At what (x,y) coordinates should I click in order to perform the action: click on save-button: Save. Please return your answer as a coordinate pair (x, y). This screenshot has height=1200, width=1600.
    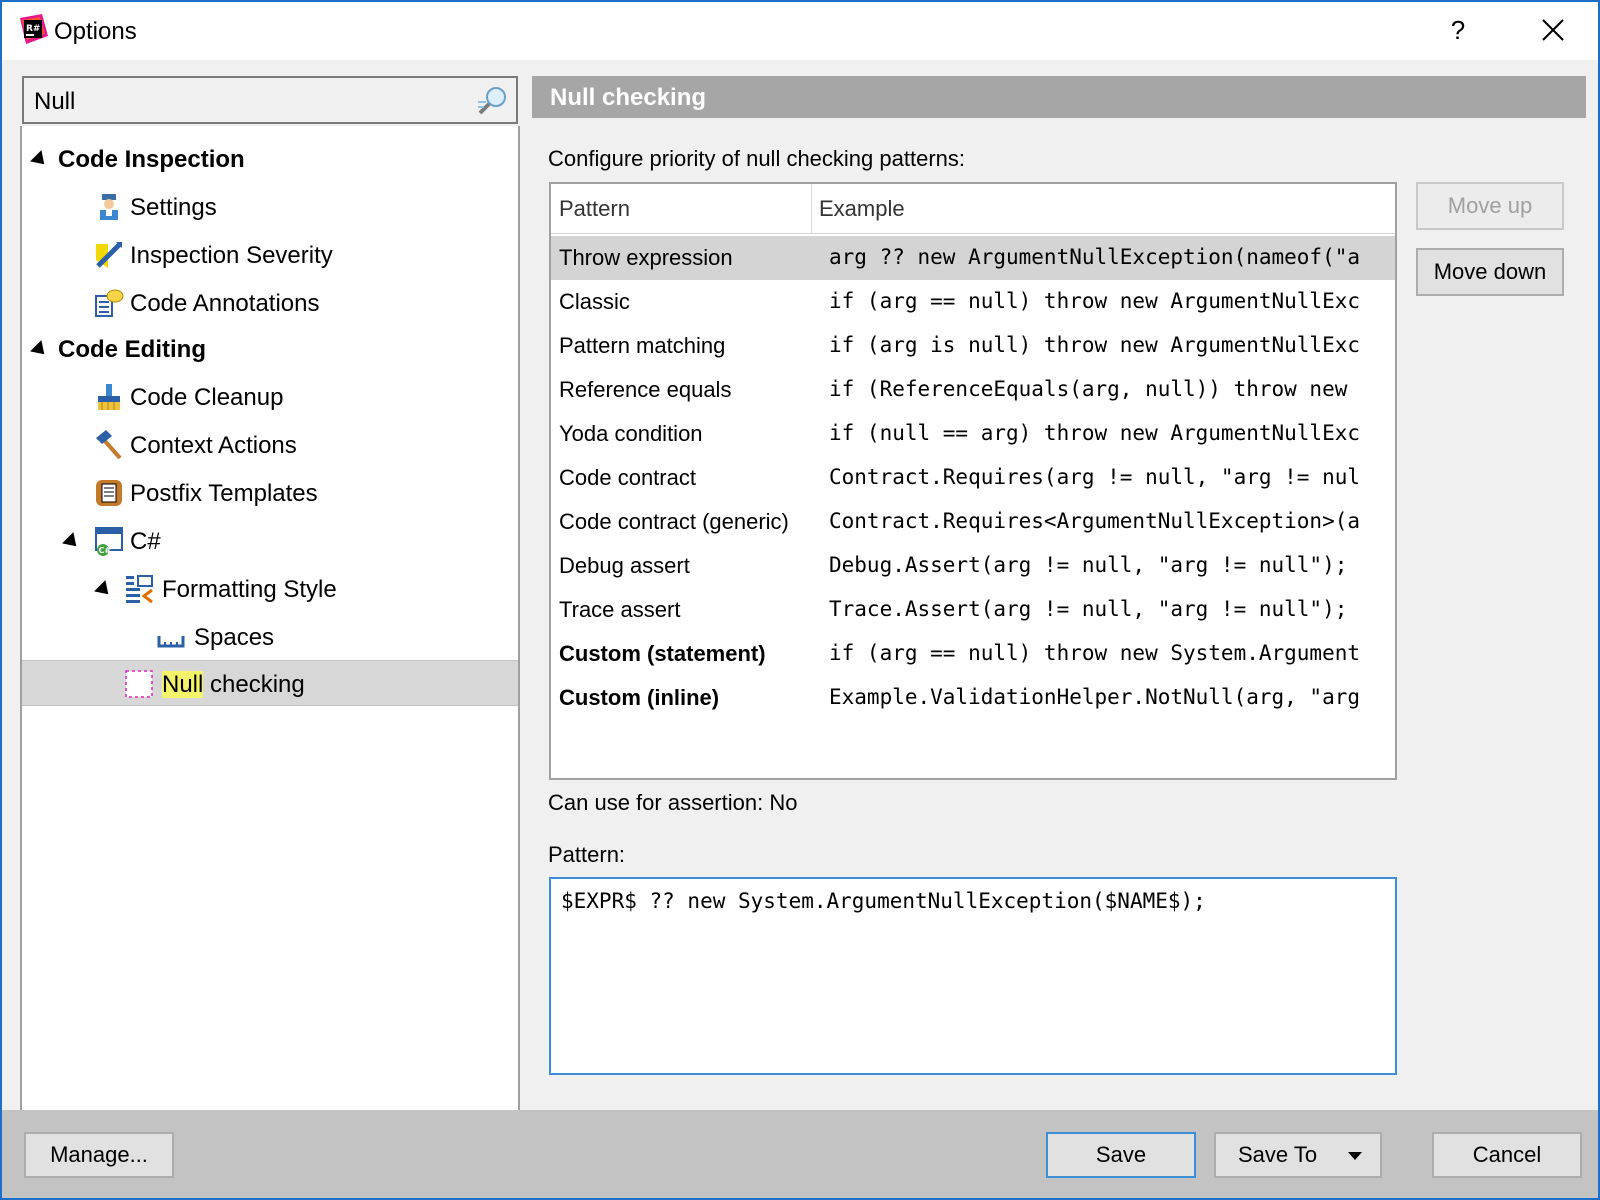
    Looking at the image, I should click on (1121, 1155).